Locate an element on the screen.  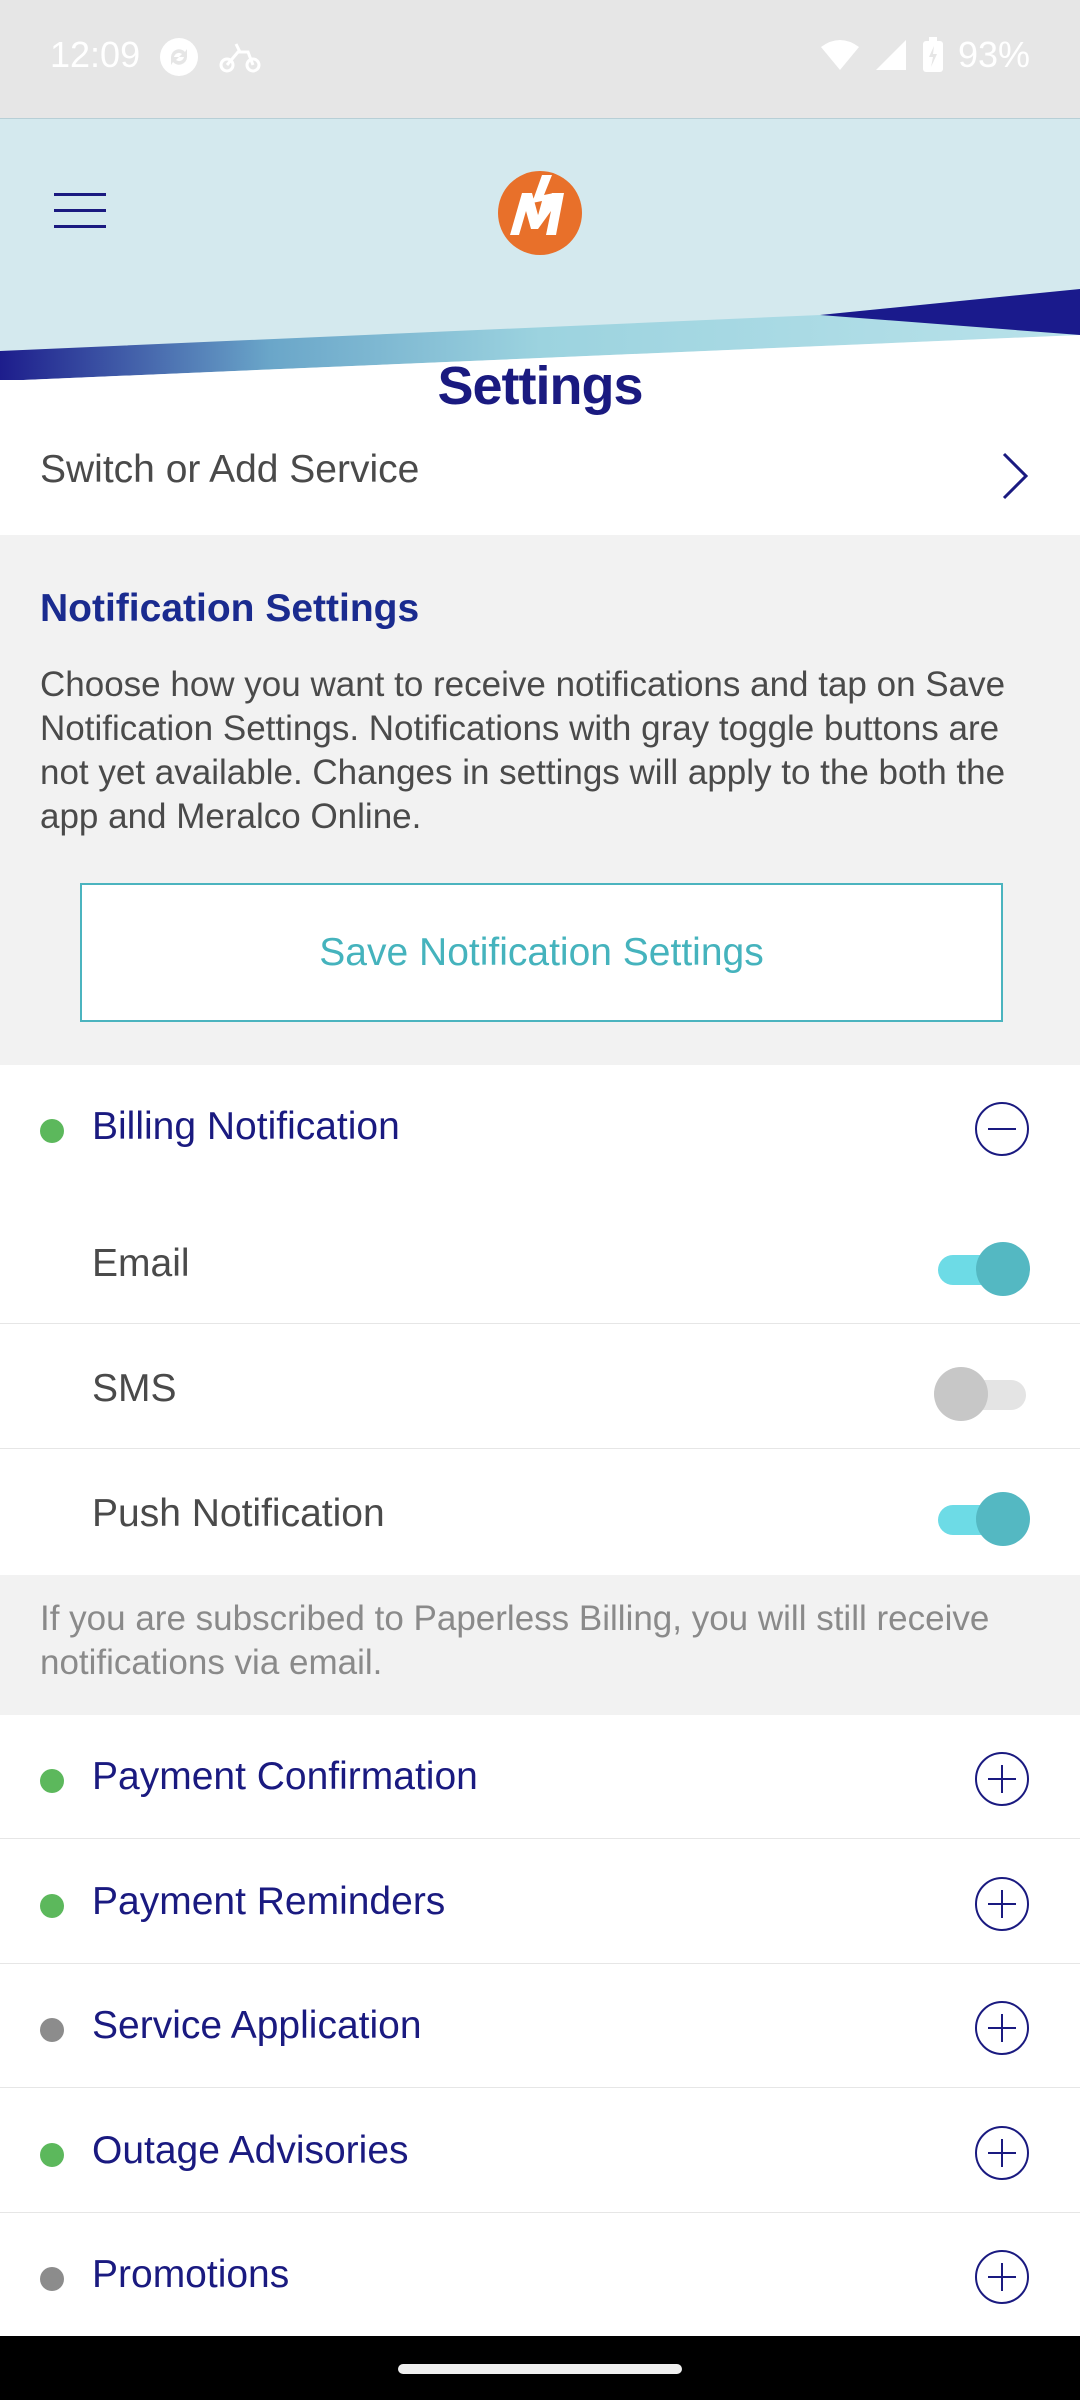
category-label: Service Application is located at coordinates (257, 2025).